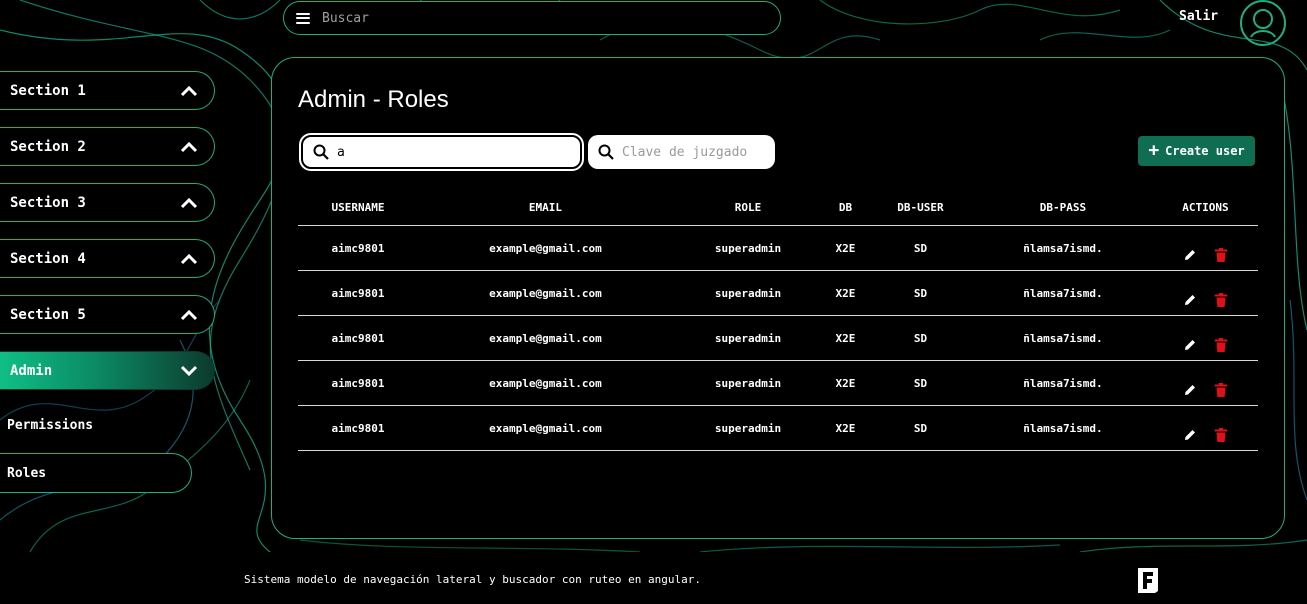 Image resolution: width=1307 pixels, height=604 pixels. Describe the element at coordinates (107, 370) in the screenshot. I see `sidebar-item-admin: Admin` at that location.